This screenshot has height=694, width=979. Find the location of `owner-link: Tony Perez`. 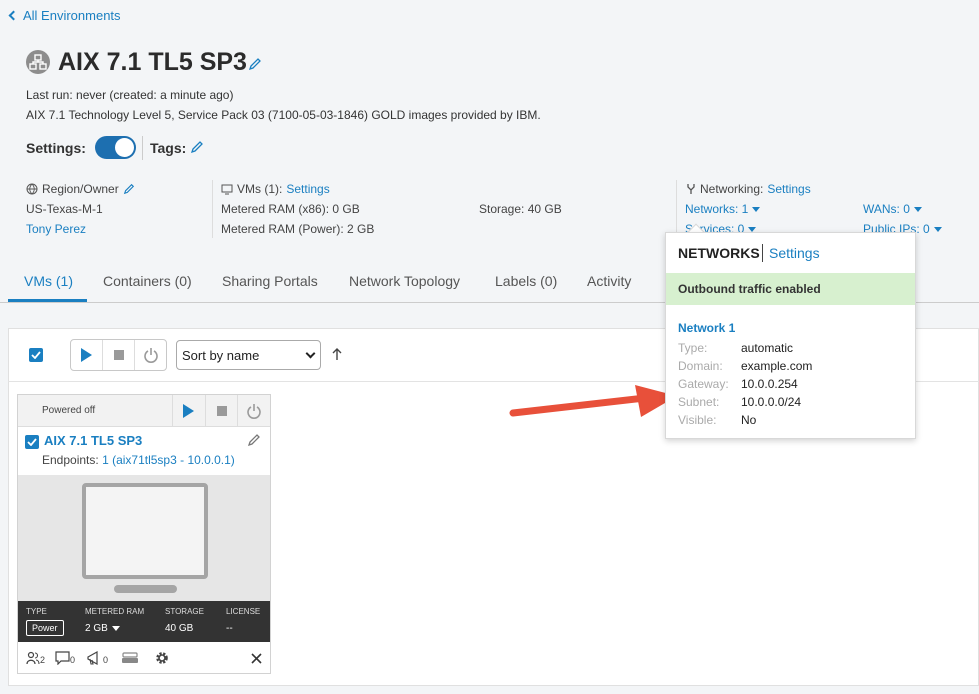

owner-link: Tony Perez is located at coordinates (56, 229).